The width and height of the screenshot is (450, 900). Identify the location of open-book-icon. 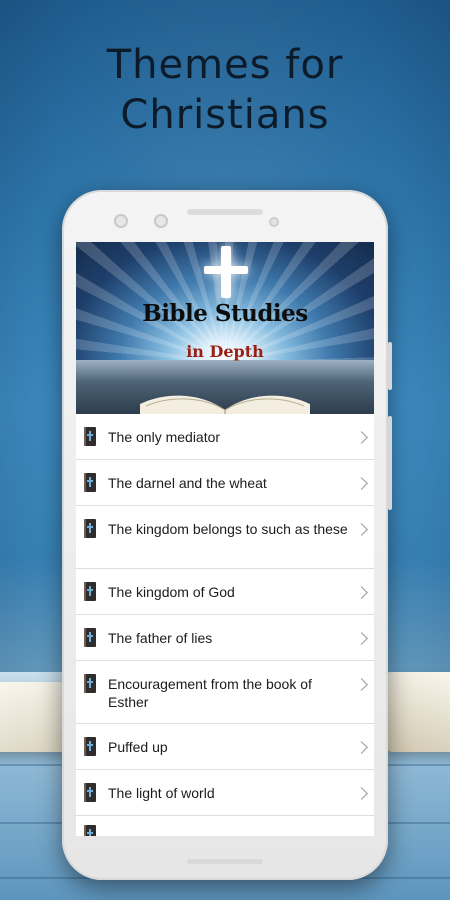
(225, 404).